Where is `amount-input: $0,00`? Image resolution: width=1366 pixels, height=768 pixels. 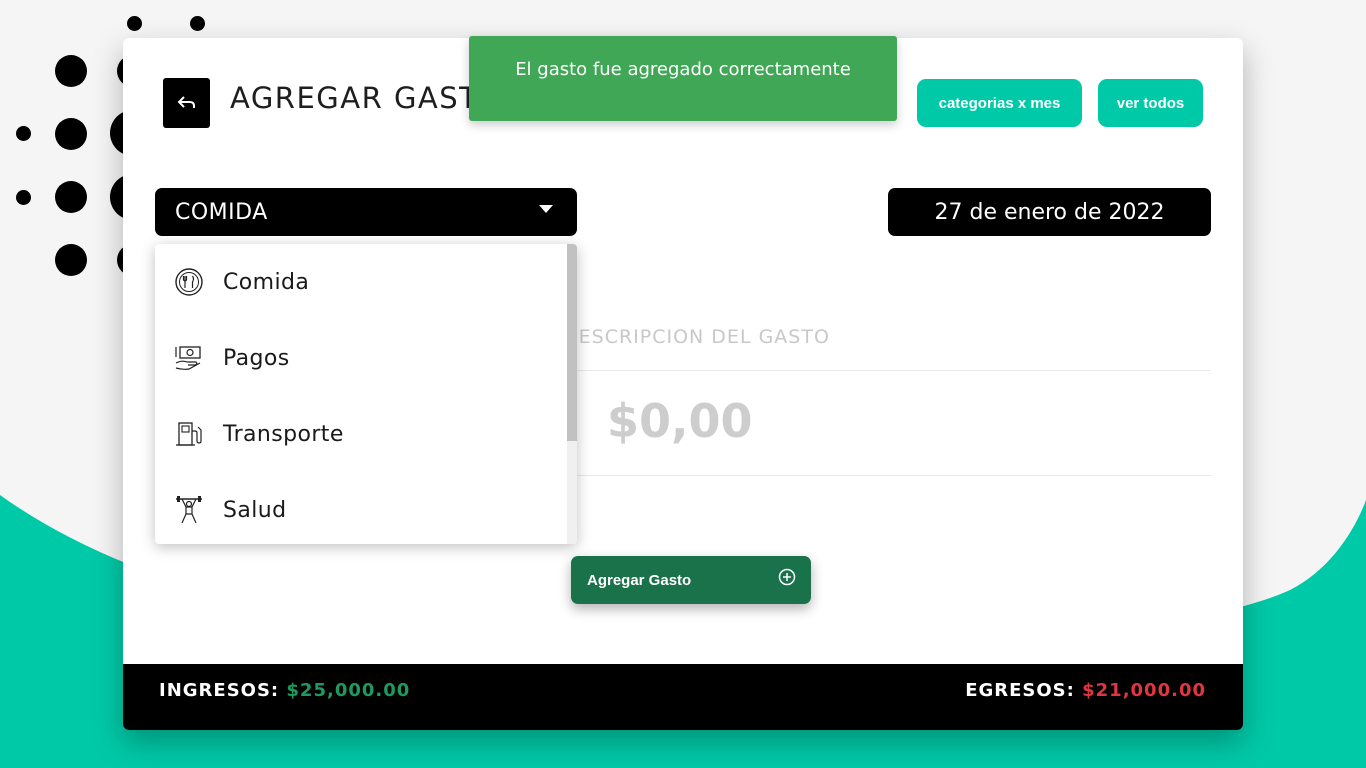
amount-input: $0,00 is located at coordinates (680, 421).